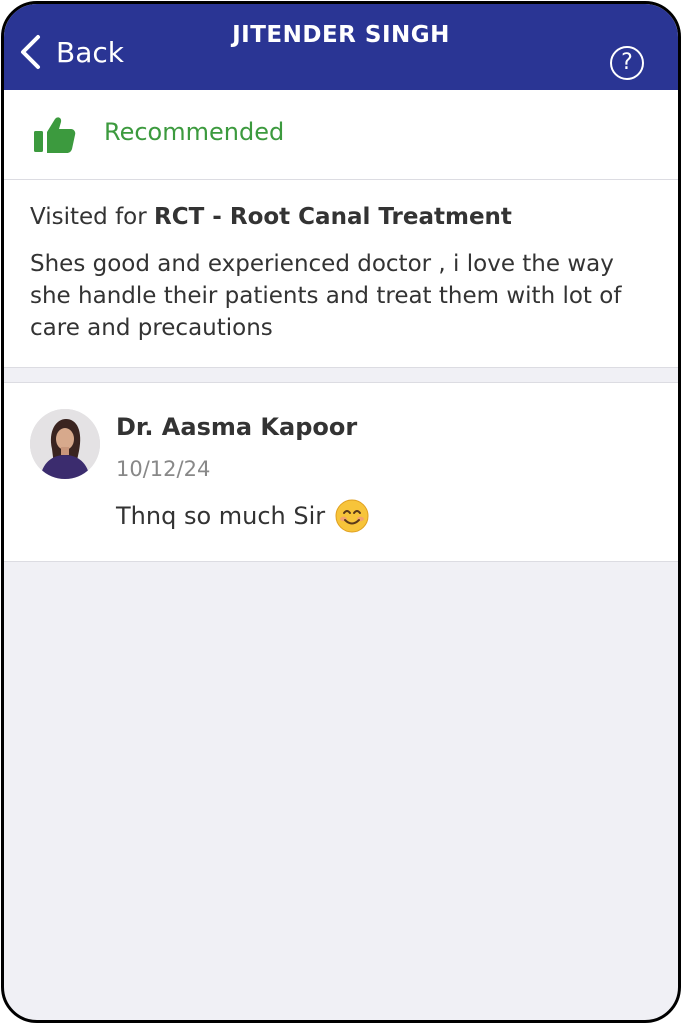 This screenshot has width=682, height=1024. I want to click on treatment-name: RCT - Root Canal Treatment, so click(333, 217).